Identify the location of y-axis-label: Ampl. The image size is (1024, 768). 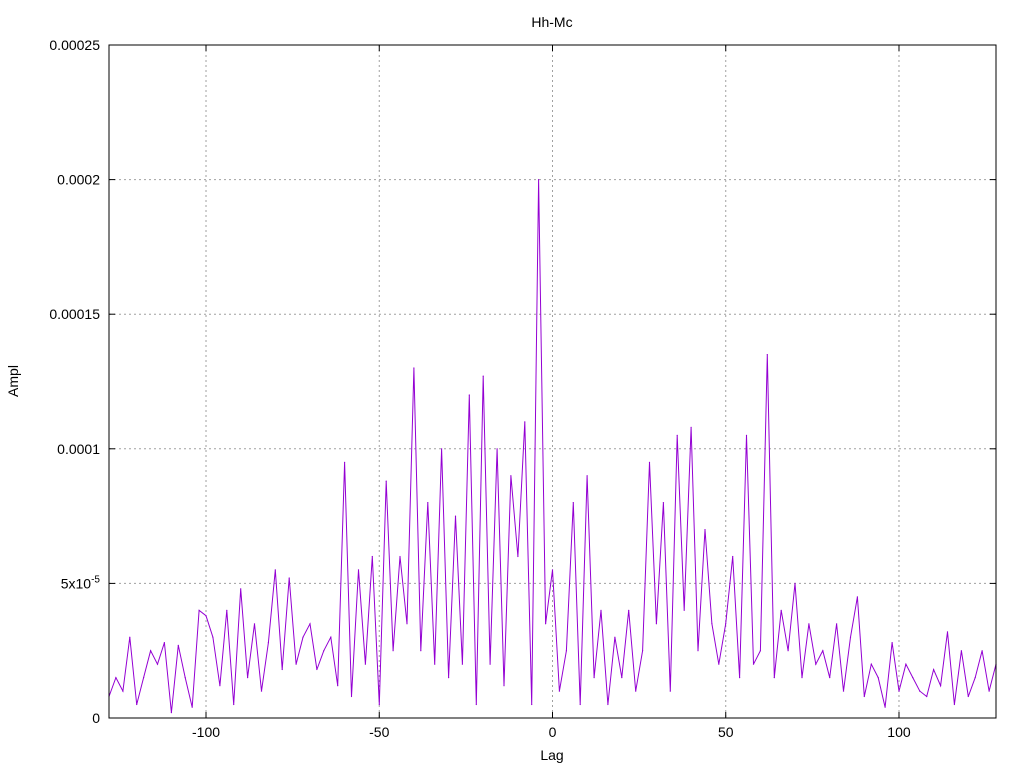
(13, 381).